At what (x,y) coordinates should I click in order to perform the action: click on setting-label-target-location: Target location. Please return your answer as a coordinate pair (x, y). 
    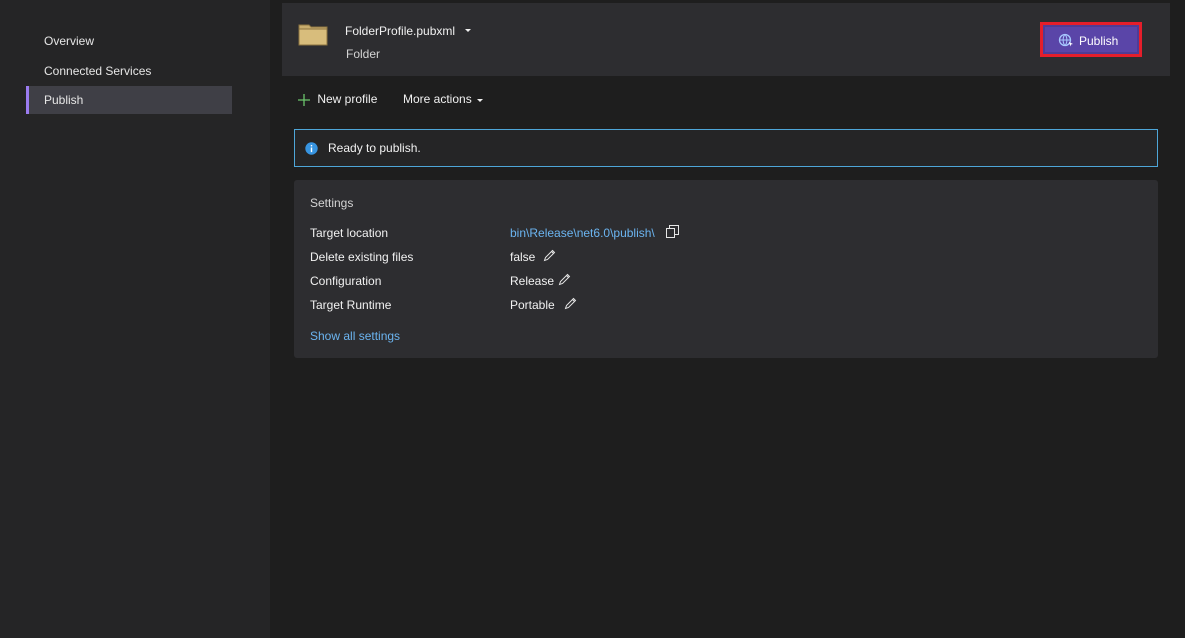
    Looking at the image, I should click on (349, 233).